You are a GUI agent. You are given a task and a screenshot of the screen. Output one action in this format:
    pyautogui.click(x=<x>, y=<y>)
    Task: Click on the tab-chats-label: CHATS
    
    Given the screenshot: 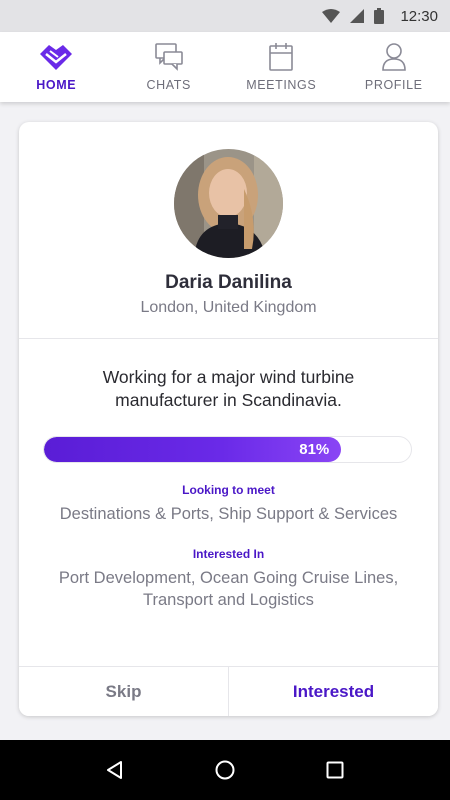 What is the action you would take?
    pyautogui.click(x=168, y=85)
    